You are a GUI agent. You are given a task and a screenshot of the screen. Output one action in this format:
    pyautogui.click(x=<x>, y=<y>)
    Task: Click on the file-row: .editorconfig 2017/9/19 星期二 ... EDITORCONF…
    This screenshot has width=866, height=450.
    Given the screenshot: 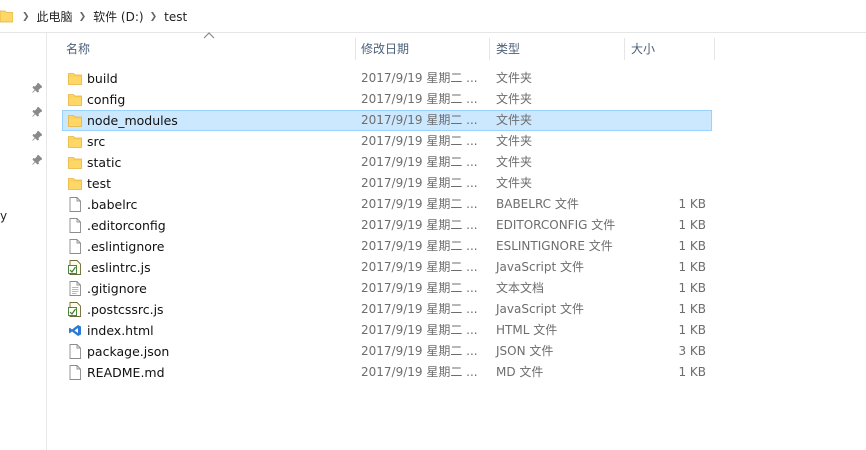 What is the action you would take?
    pyautogui.click(x=387, y=225)
    